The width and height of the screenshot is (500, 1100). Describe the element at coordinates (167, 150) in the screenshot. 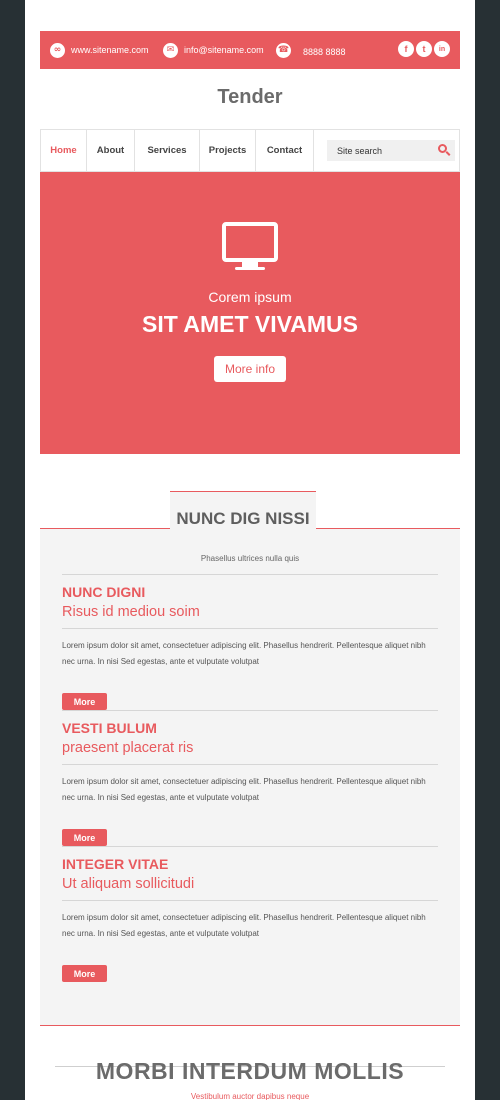

I see `nav-item-services: Services` at that location.